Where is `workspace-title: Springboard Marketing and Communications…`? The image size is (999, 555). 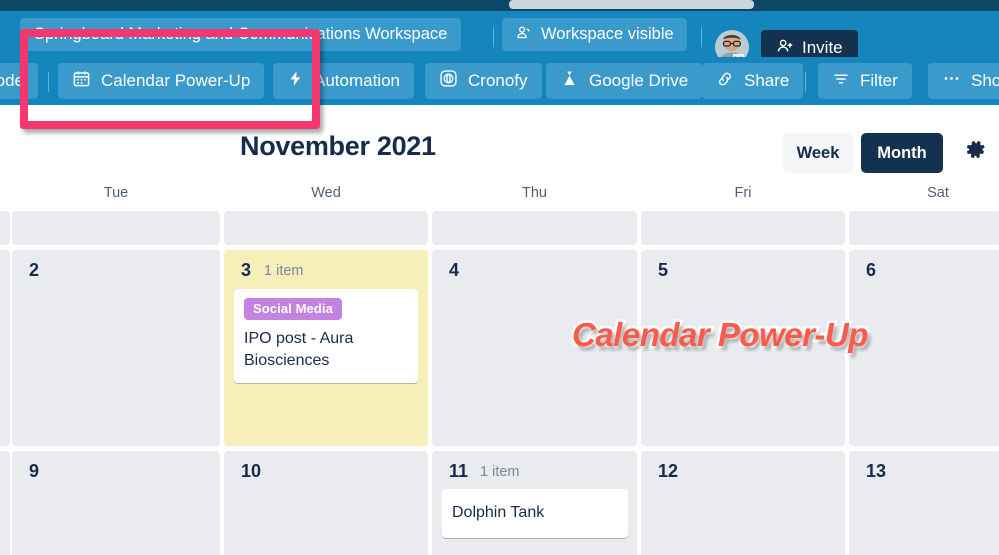 workspace-title: Springboard Marketing and Communications… is located at coordinates (241, 34).